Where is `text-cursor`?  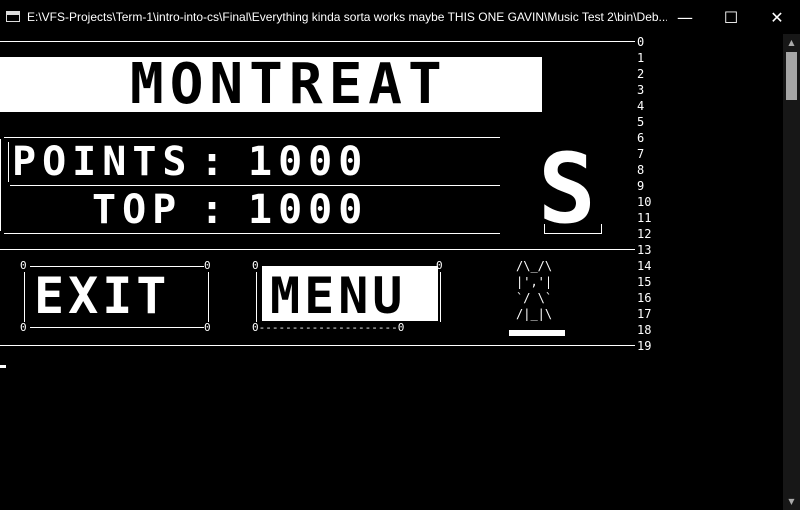
text-cursor is located at coordinates (3, 366).